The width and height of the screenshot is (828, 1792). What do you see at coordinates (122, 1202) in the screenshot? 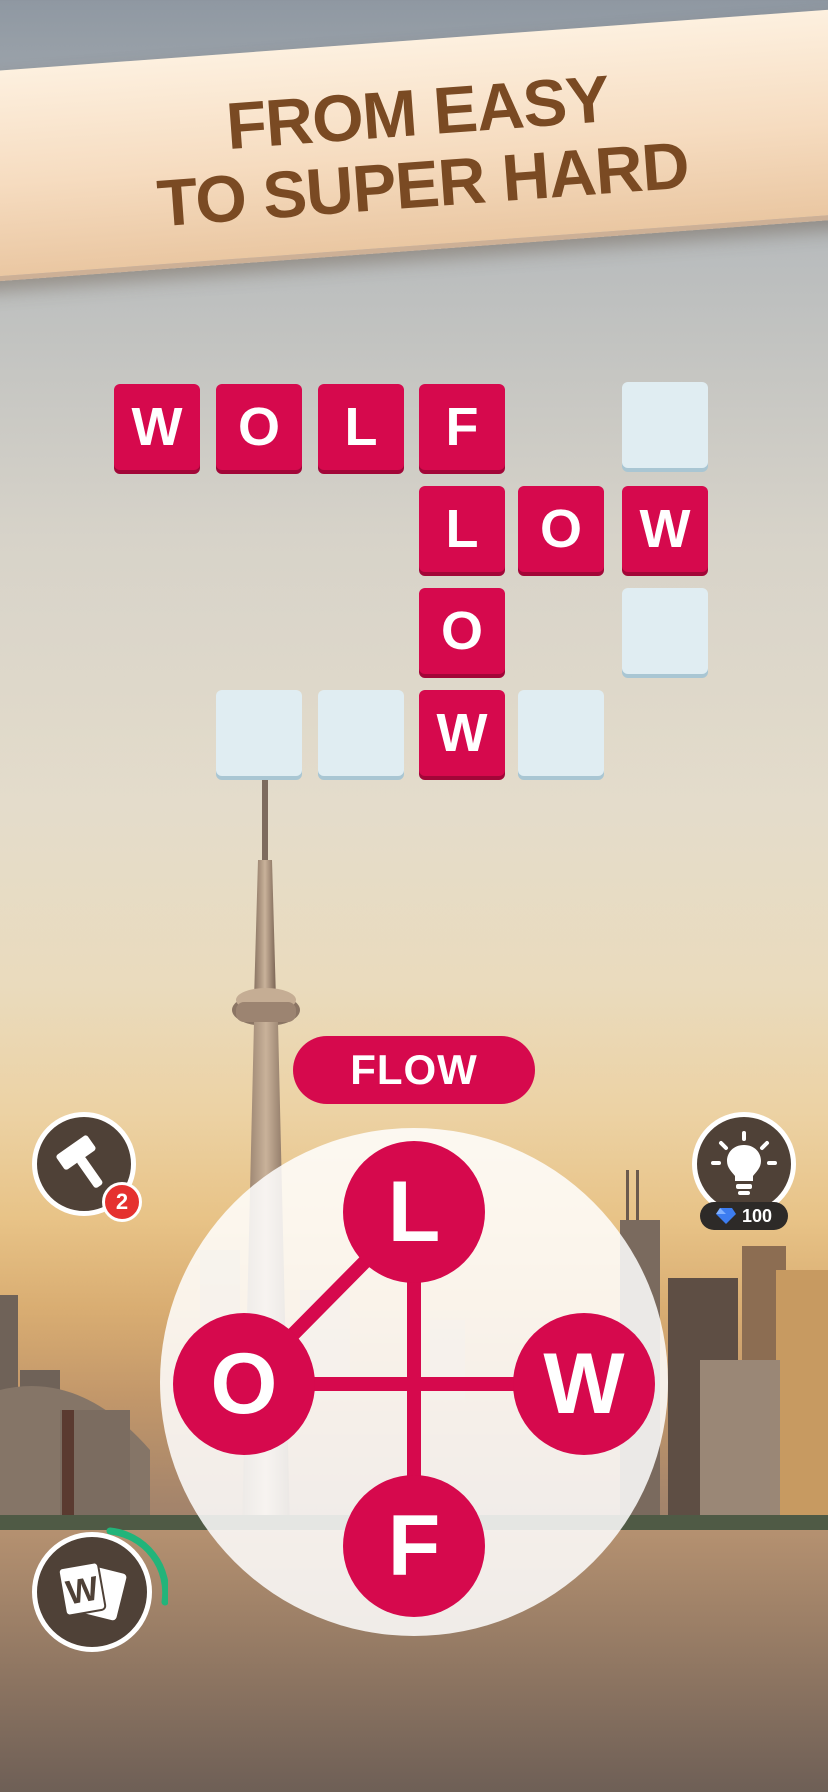
I see `hammer-count-badge: 2` at bounding box center [122, 1202].